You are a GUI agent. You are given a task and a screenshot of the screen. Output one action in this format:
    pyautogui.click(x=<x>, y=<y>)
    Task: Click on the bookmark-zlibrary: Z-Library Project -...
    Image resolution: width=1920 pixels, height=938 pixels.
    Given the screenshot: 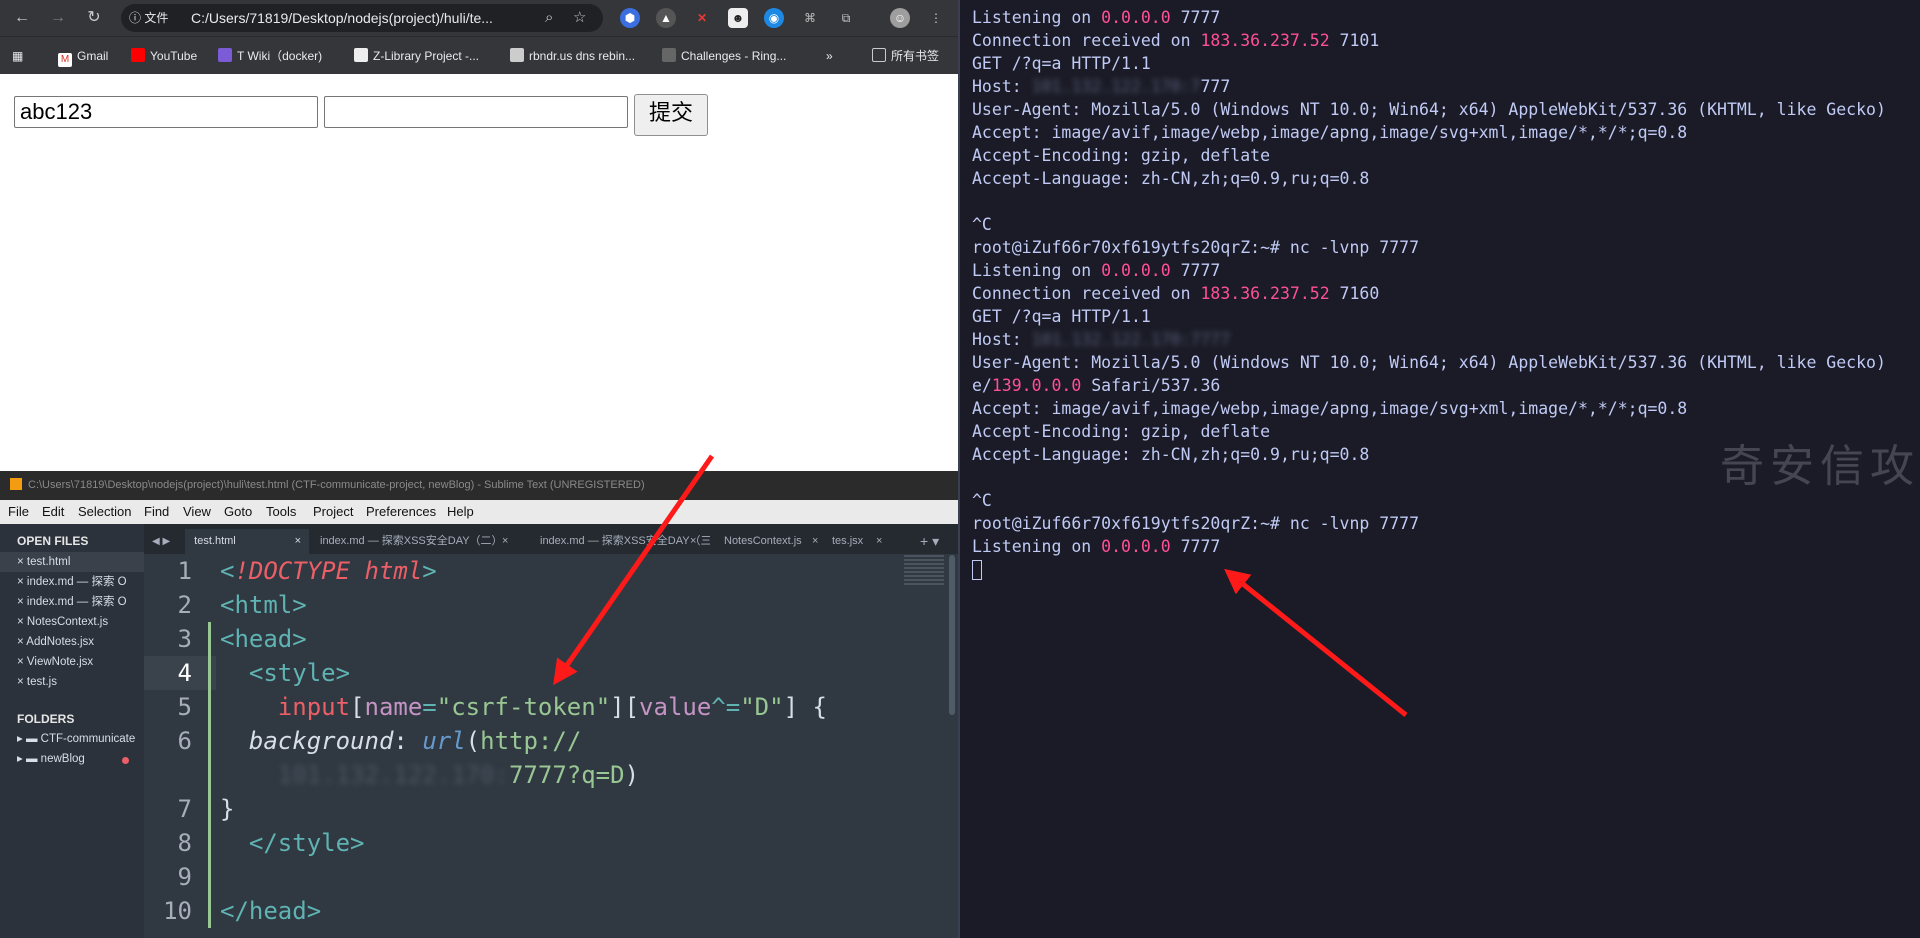 What is the action you would take?
    pyautogui.click(x=416, y=56)
    